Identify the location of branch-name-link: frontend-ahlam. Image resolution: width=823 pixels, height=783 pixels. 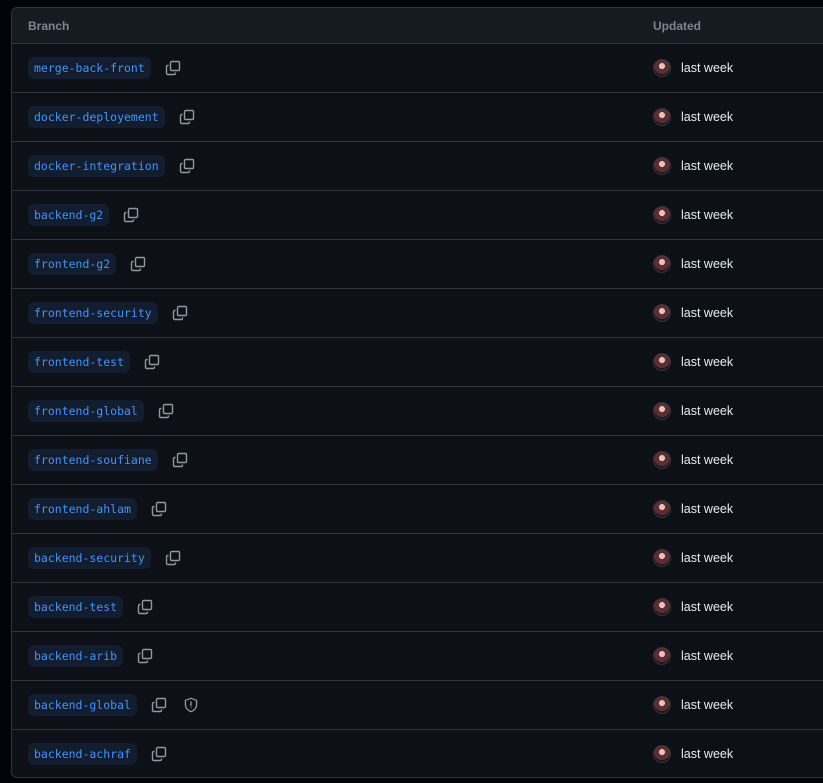
(82, 509).